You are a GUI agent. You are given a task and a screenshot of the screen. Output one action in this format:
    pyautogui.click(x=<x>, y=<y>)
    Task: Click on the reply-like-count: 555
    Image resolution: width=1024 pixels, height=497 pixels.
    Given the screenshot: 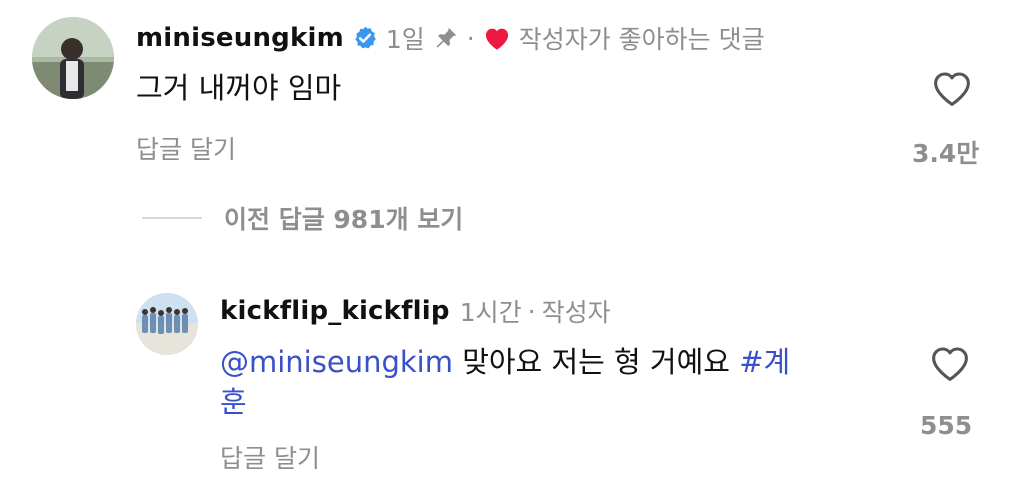 What is the action you would take?
    pyautogui.click(x=946, y=425)
    